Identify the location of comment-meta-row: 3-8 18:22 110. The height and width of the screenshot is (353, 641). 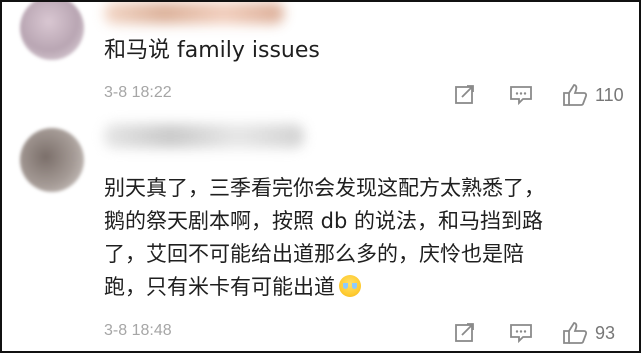
(365, 96).